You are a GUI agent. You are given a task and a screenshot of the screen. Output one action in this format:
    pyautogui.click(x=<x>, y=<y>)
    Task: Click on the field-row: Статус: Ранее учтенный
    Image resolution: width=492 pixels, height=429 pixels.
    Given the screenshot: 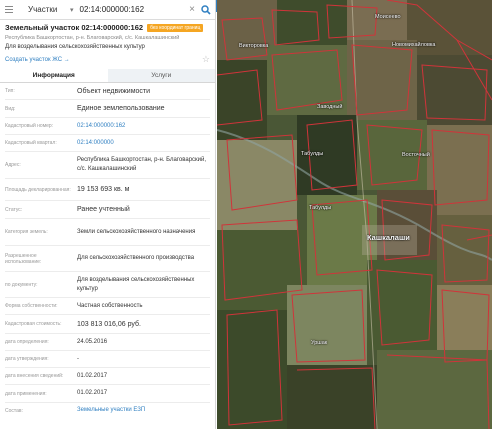 What is the action you would take?
    pyautogui.click(x=107, y=210)
    